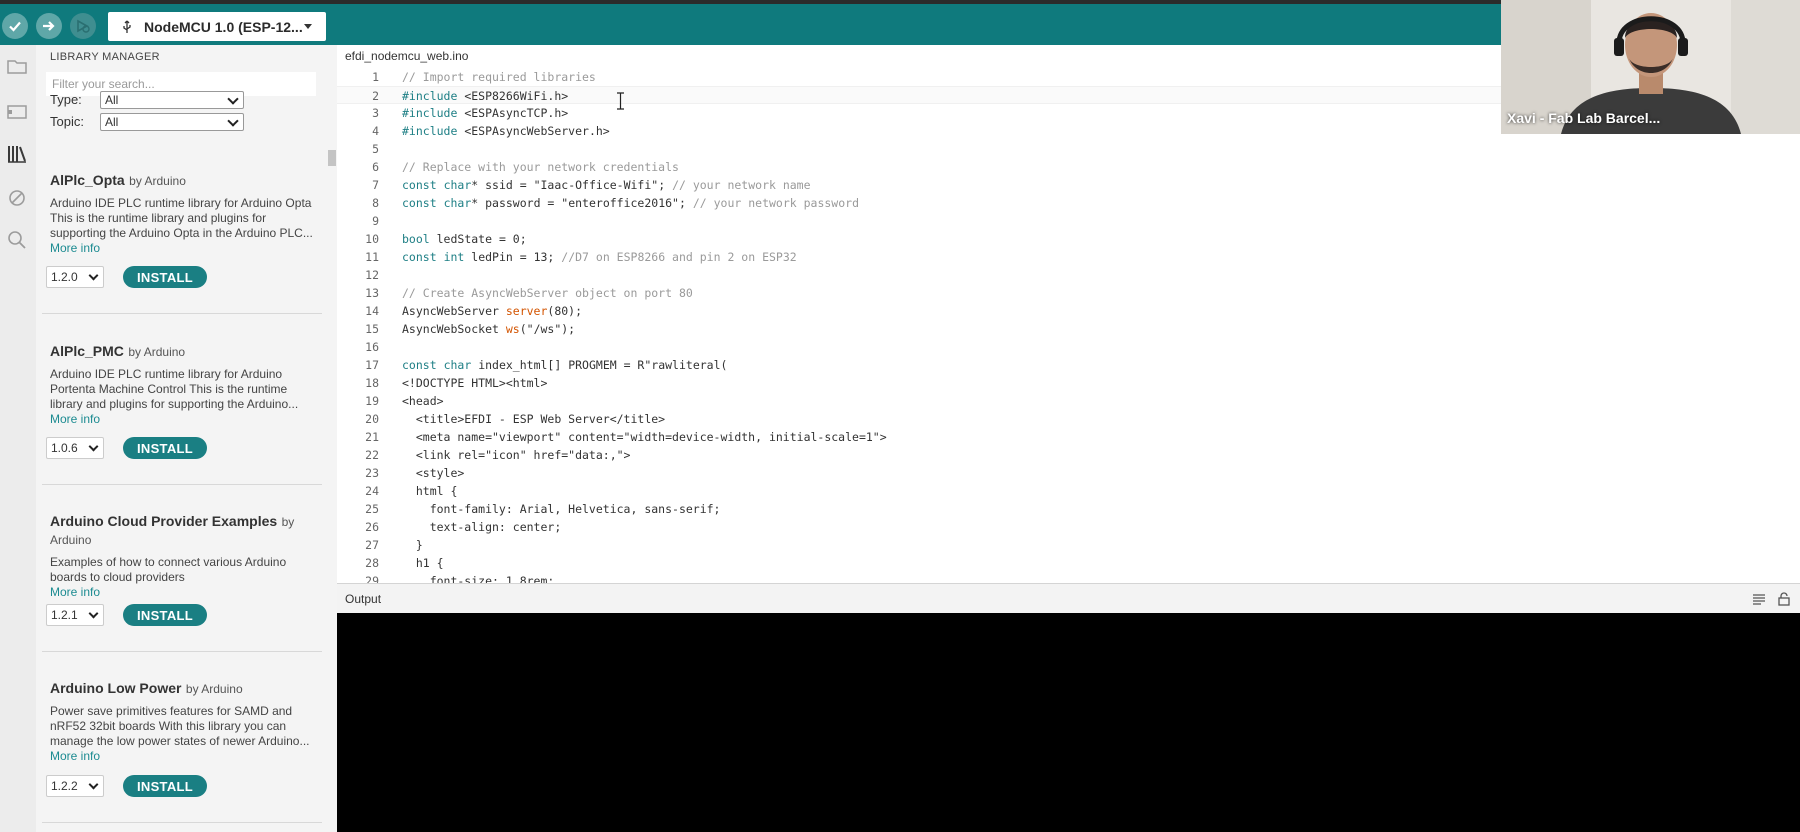  What do you see at coordinates (1759, 599) in the screenshot?
I see `clear-output-icon` at bounding box center [1759, 599].